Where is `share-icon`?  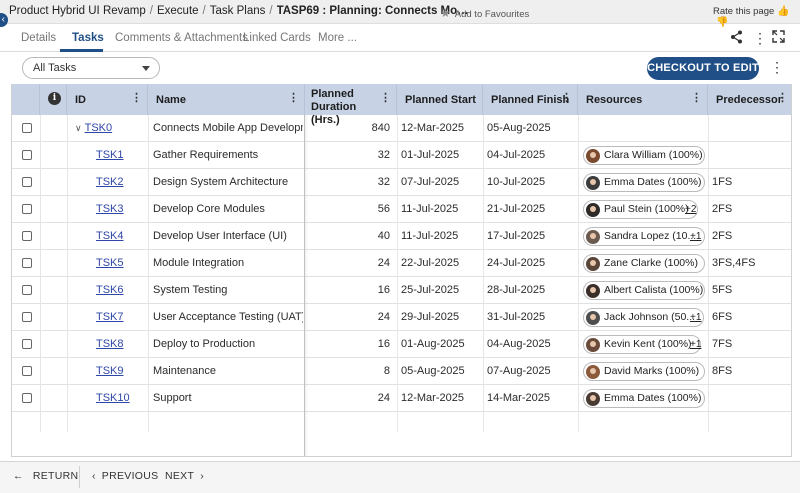 share-icon is located at coordinates (736, 38).